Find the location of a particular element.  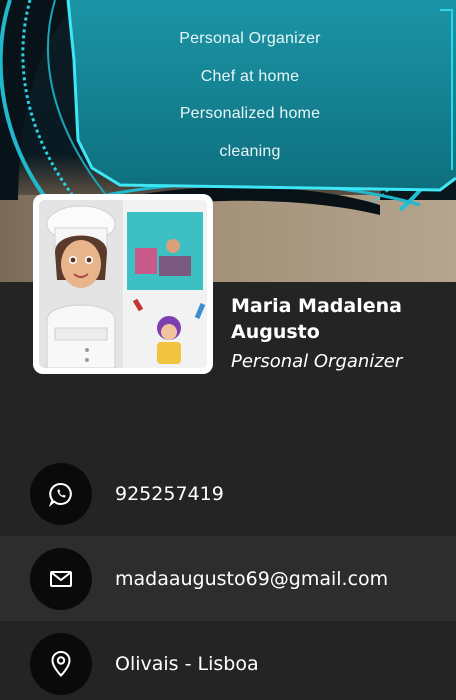

location-pin-icon is located at coordinates (61, 663).